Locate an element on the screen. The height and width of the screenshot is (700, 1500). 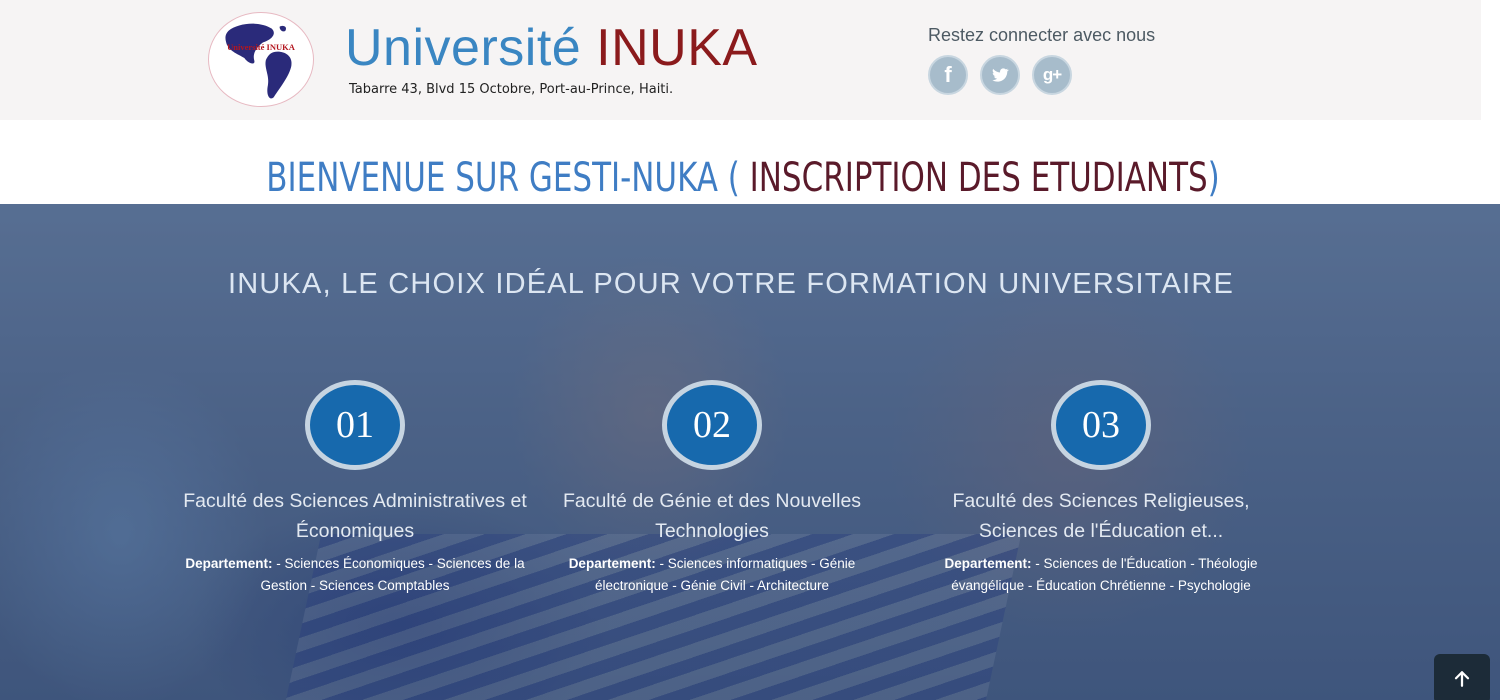
welcome-part2: INSCRIPTION DES ETUDIANTS is located at coordinates (978, 178).